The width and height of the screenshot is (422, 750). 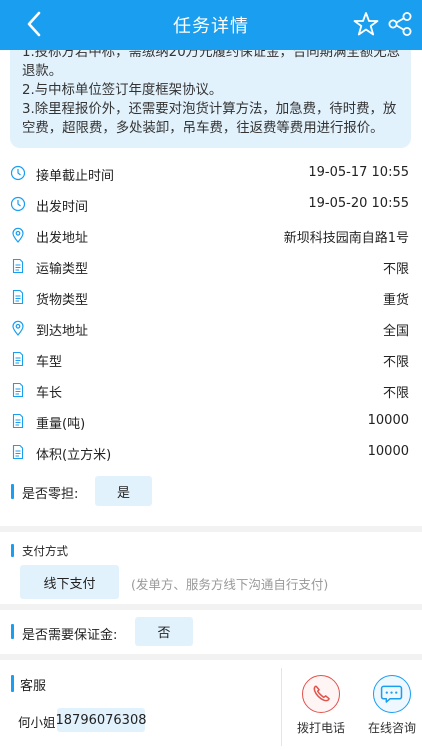 What do you see at coordinates (358, 203) in the screenshot?
I see `info-value: 19-05-20 10:55` at bounding box center [358, 203].